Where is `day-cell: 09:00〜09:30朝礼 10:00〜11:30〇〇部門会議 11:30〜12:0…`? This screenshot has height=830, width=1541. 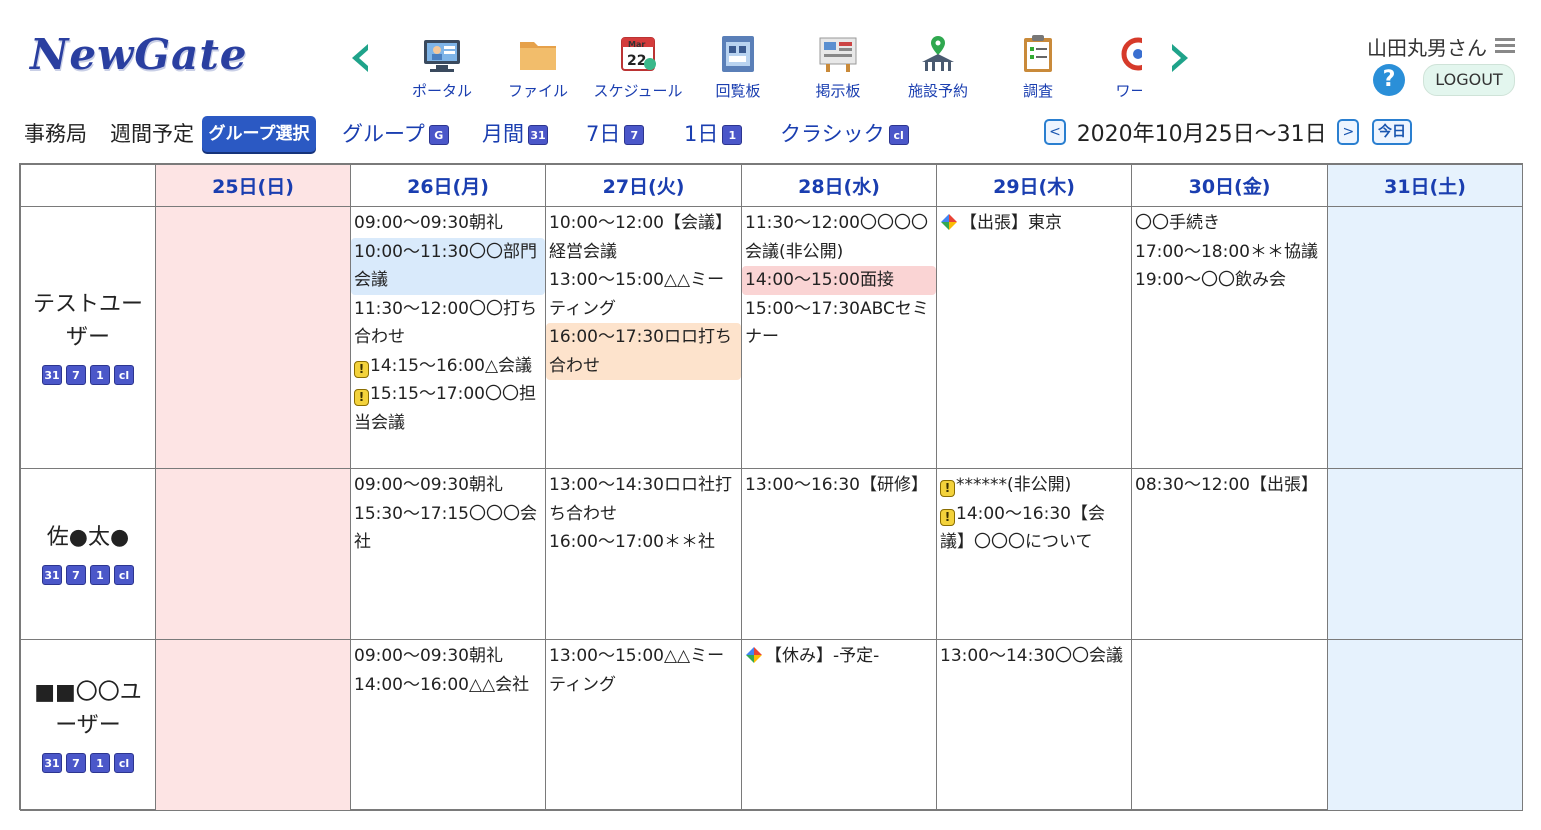 day-cell: 09:00〜09:30朝礼 10:00〜11:30〇〇部門会議 11:30〜12:0… is located at coordinates (448, 337).